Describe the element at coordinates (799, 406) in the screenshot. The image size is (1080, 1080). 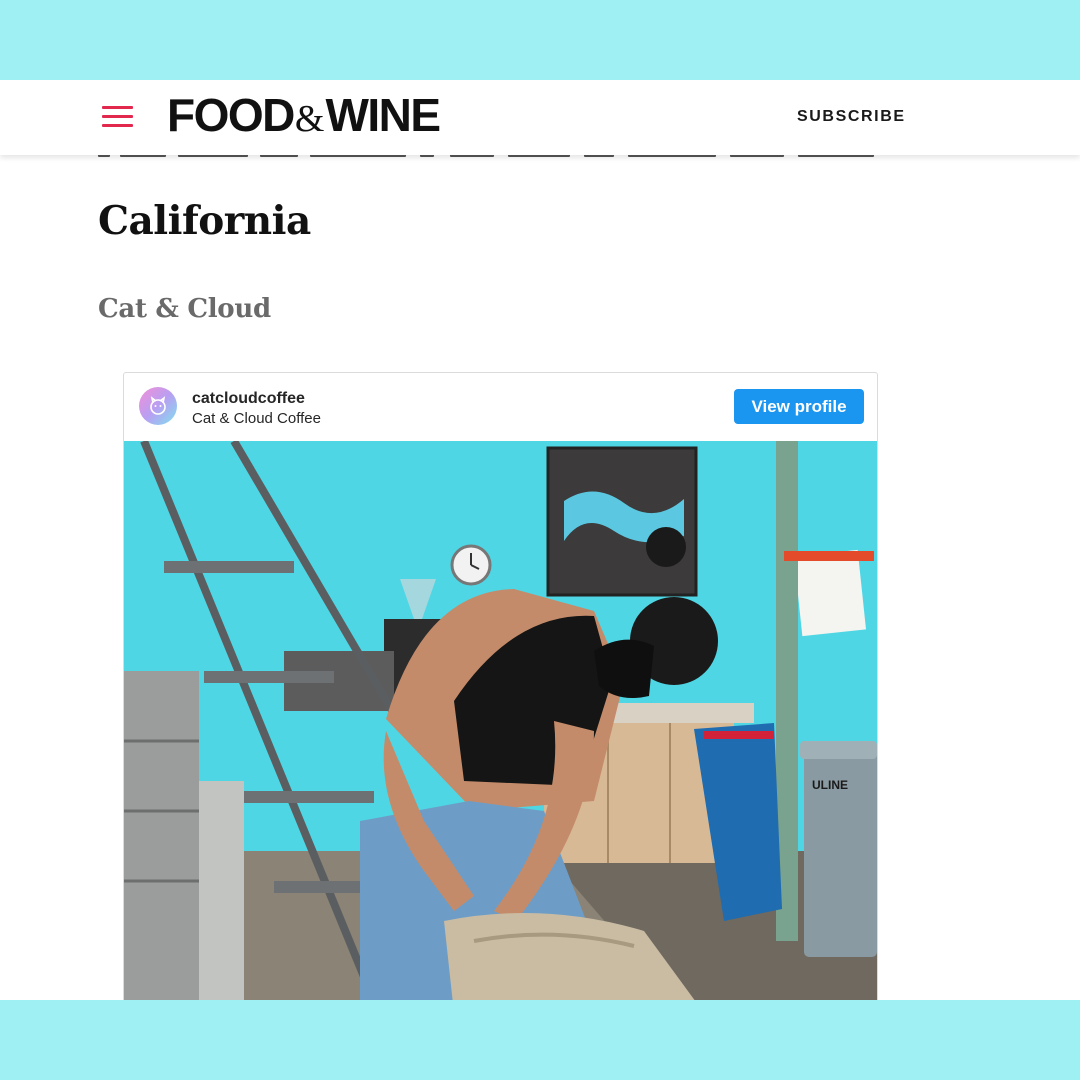
I see `view-profile-button: View profile` at that location.